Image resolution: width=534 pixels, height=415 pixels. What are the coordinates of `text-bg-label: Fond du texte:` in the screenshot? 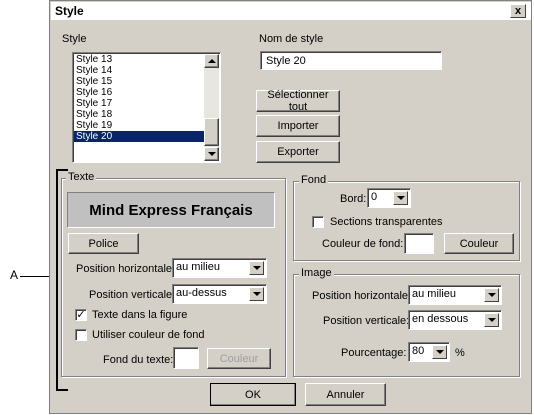 It's located at (138, 360).